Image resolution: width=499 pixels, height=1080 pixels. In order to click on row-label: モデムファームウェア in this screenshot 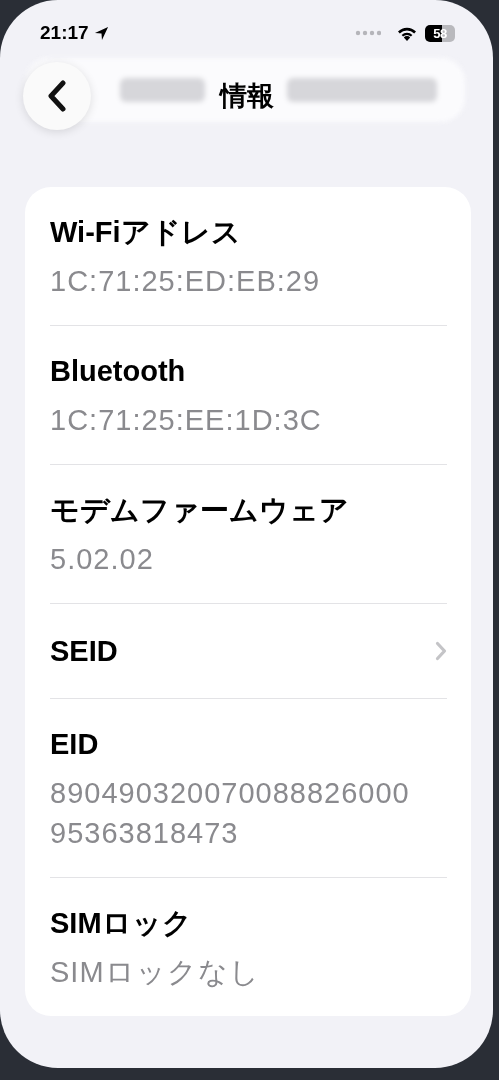, I will do `click(200, 510)`.